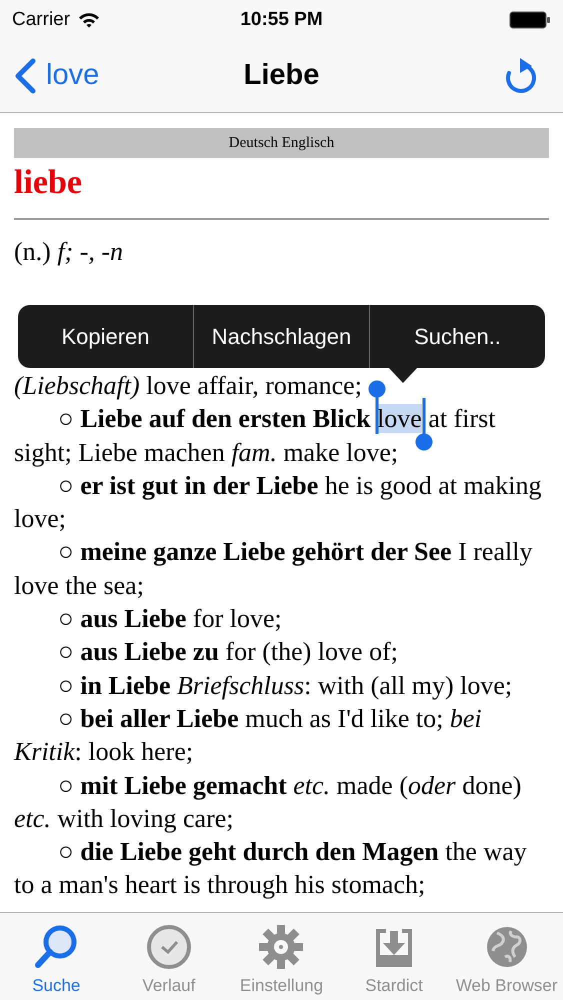 The width and height of the screenshot is (563, 1000). What do you see at coordinates (530, 20) in the screenshot?
I see `battery-icon` at bounding box center [530, 20].